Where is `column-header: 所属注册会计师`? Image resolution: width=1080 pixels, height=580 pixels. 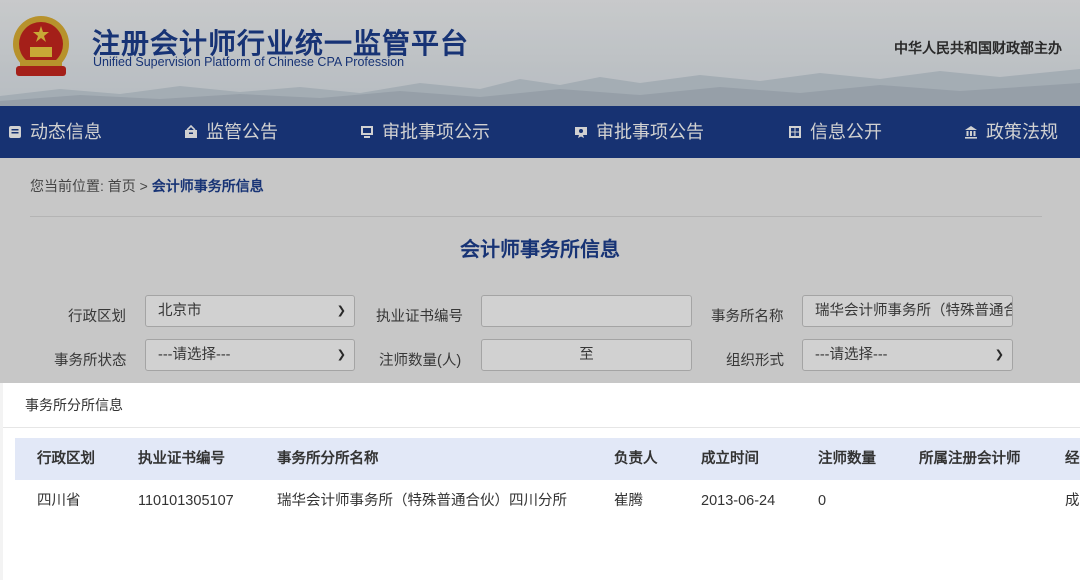 column-header: 所属注册会计师 is located at coordinates (970, 459).